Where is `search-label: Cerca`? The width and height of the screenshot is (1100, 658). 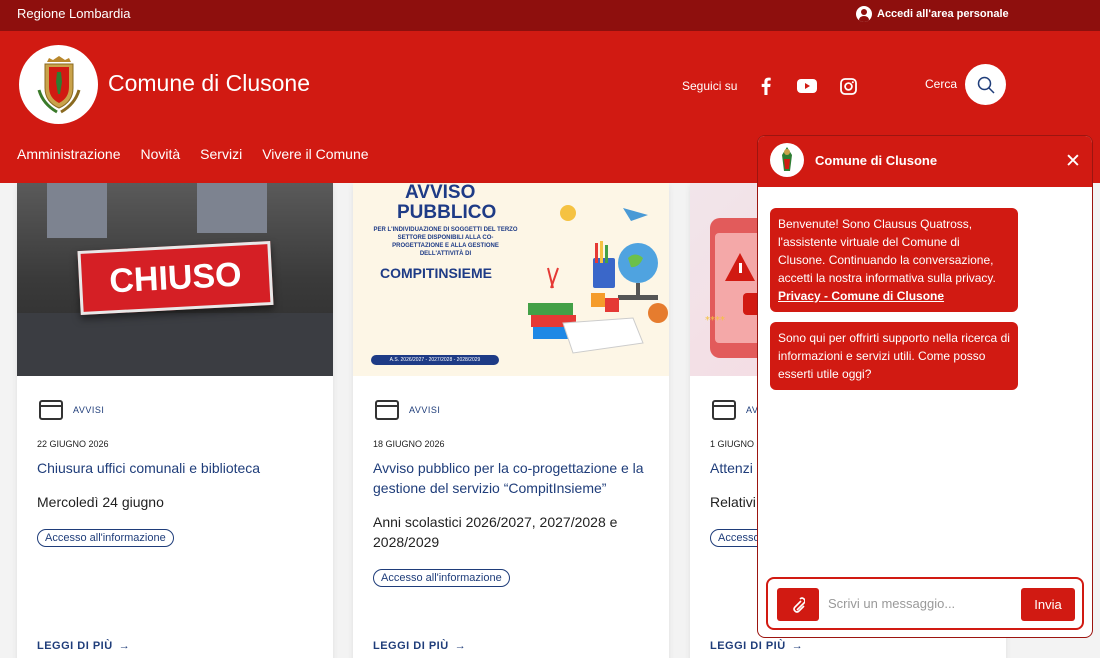 search-label: Cerca is located at coordinates (941, 84).